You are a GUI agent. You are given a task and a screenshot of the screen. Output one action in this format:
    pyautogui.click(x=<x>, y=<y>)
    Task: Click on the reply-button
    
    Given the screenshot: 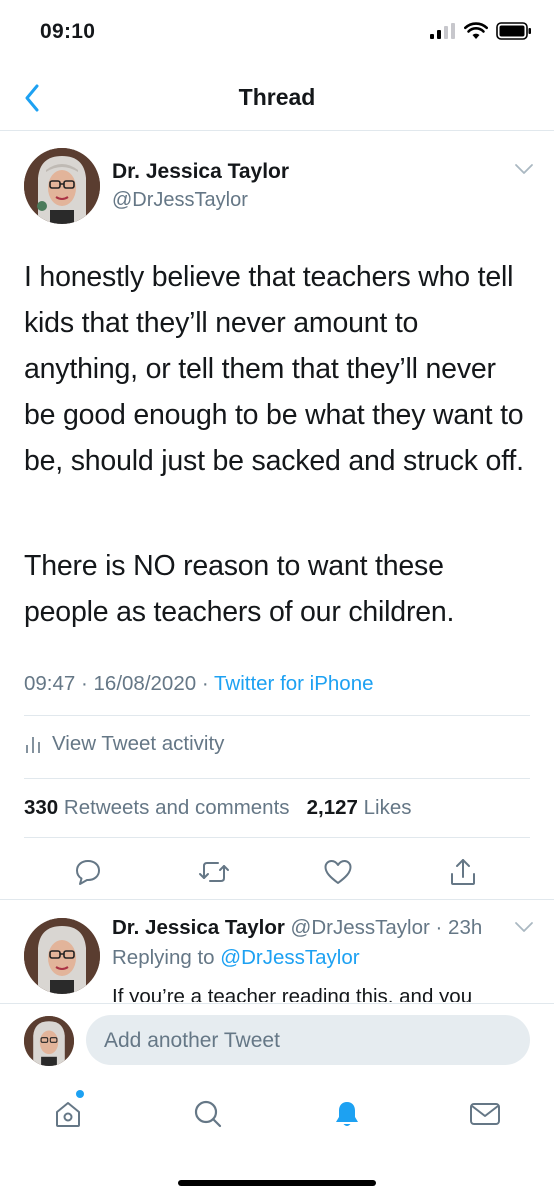 What is the action you would take?
    pyautogui.click(x=88, y=872)
    